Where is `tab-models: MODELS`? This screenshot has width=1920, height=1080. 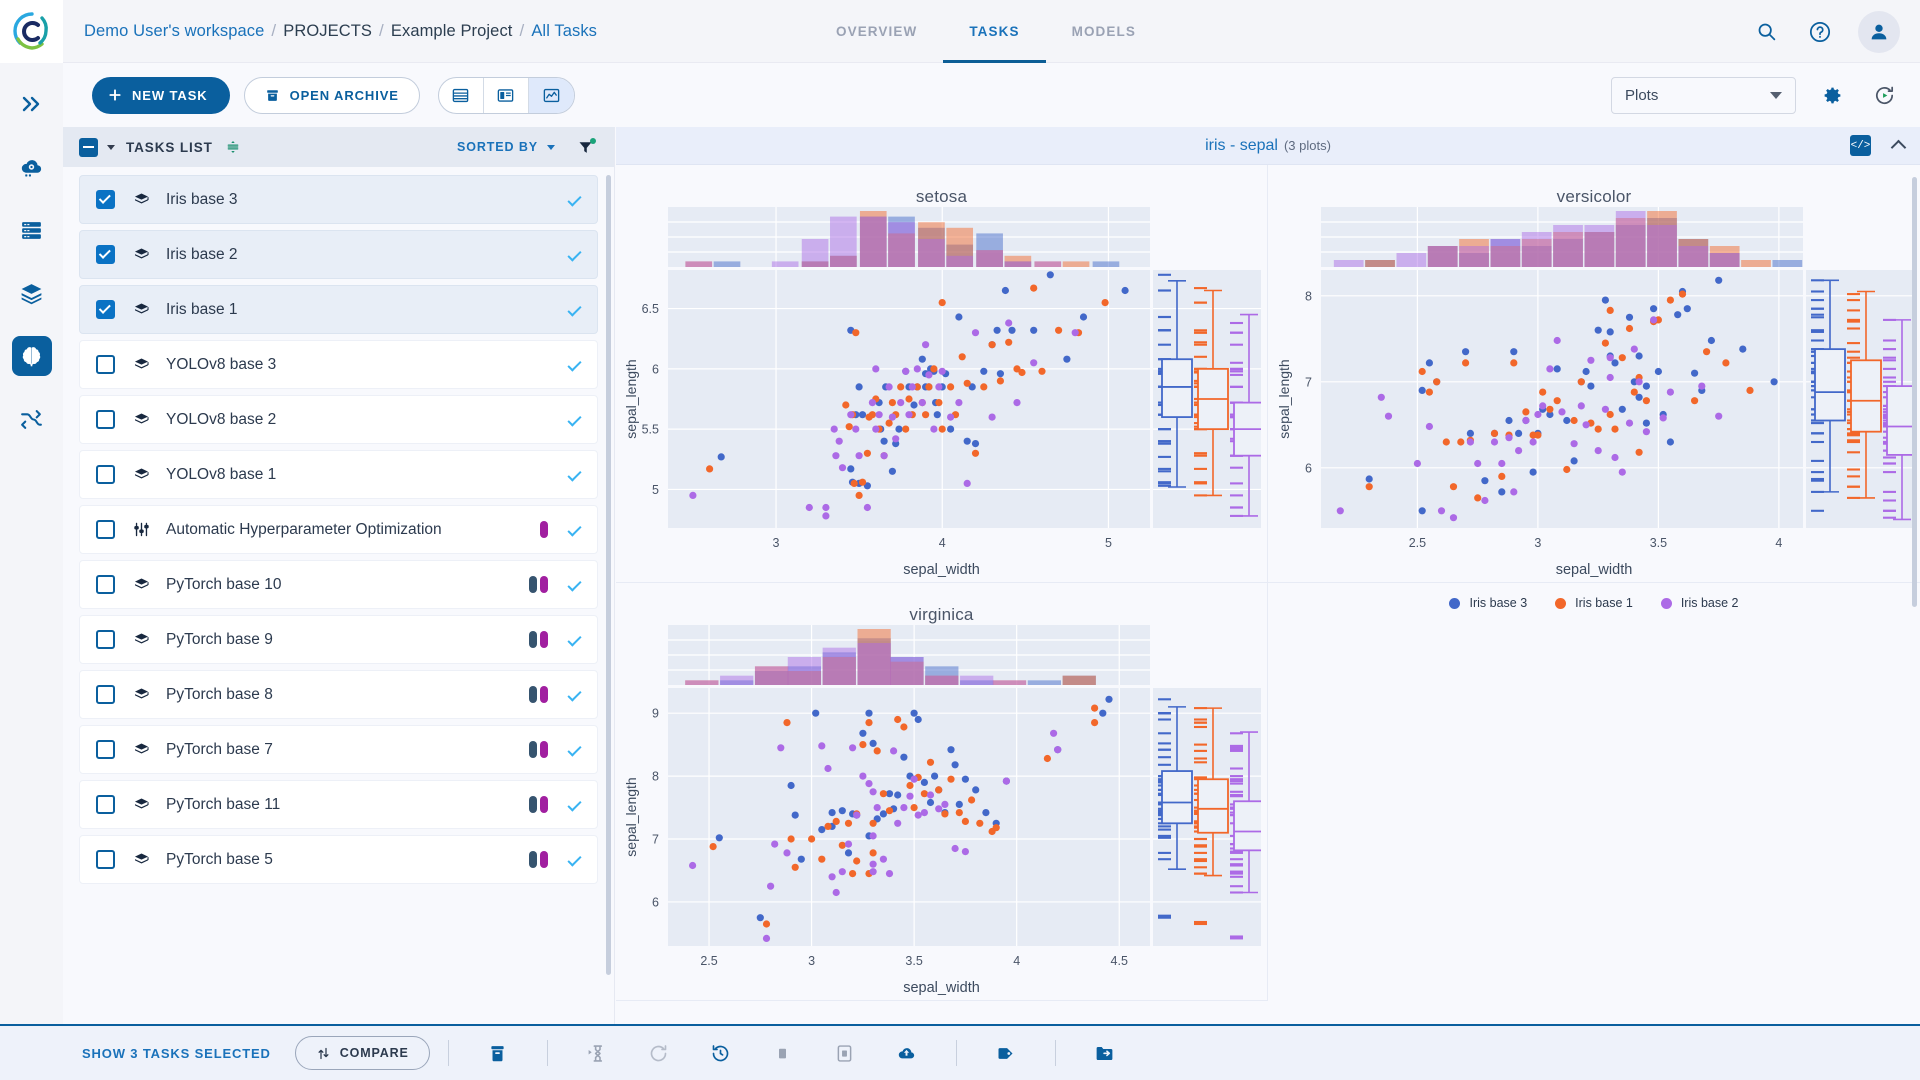 tab-models: MODELS is located at coordinates (1104, 31).